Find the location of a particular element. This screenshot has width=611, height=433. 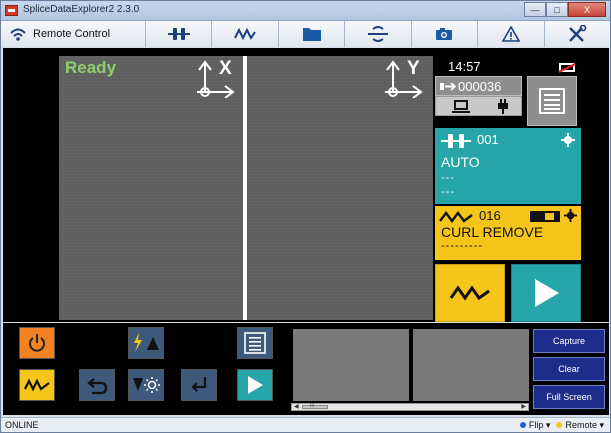

brightness-down-icon is located at coordinates (146, 385).